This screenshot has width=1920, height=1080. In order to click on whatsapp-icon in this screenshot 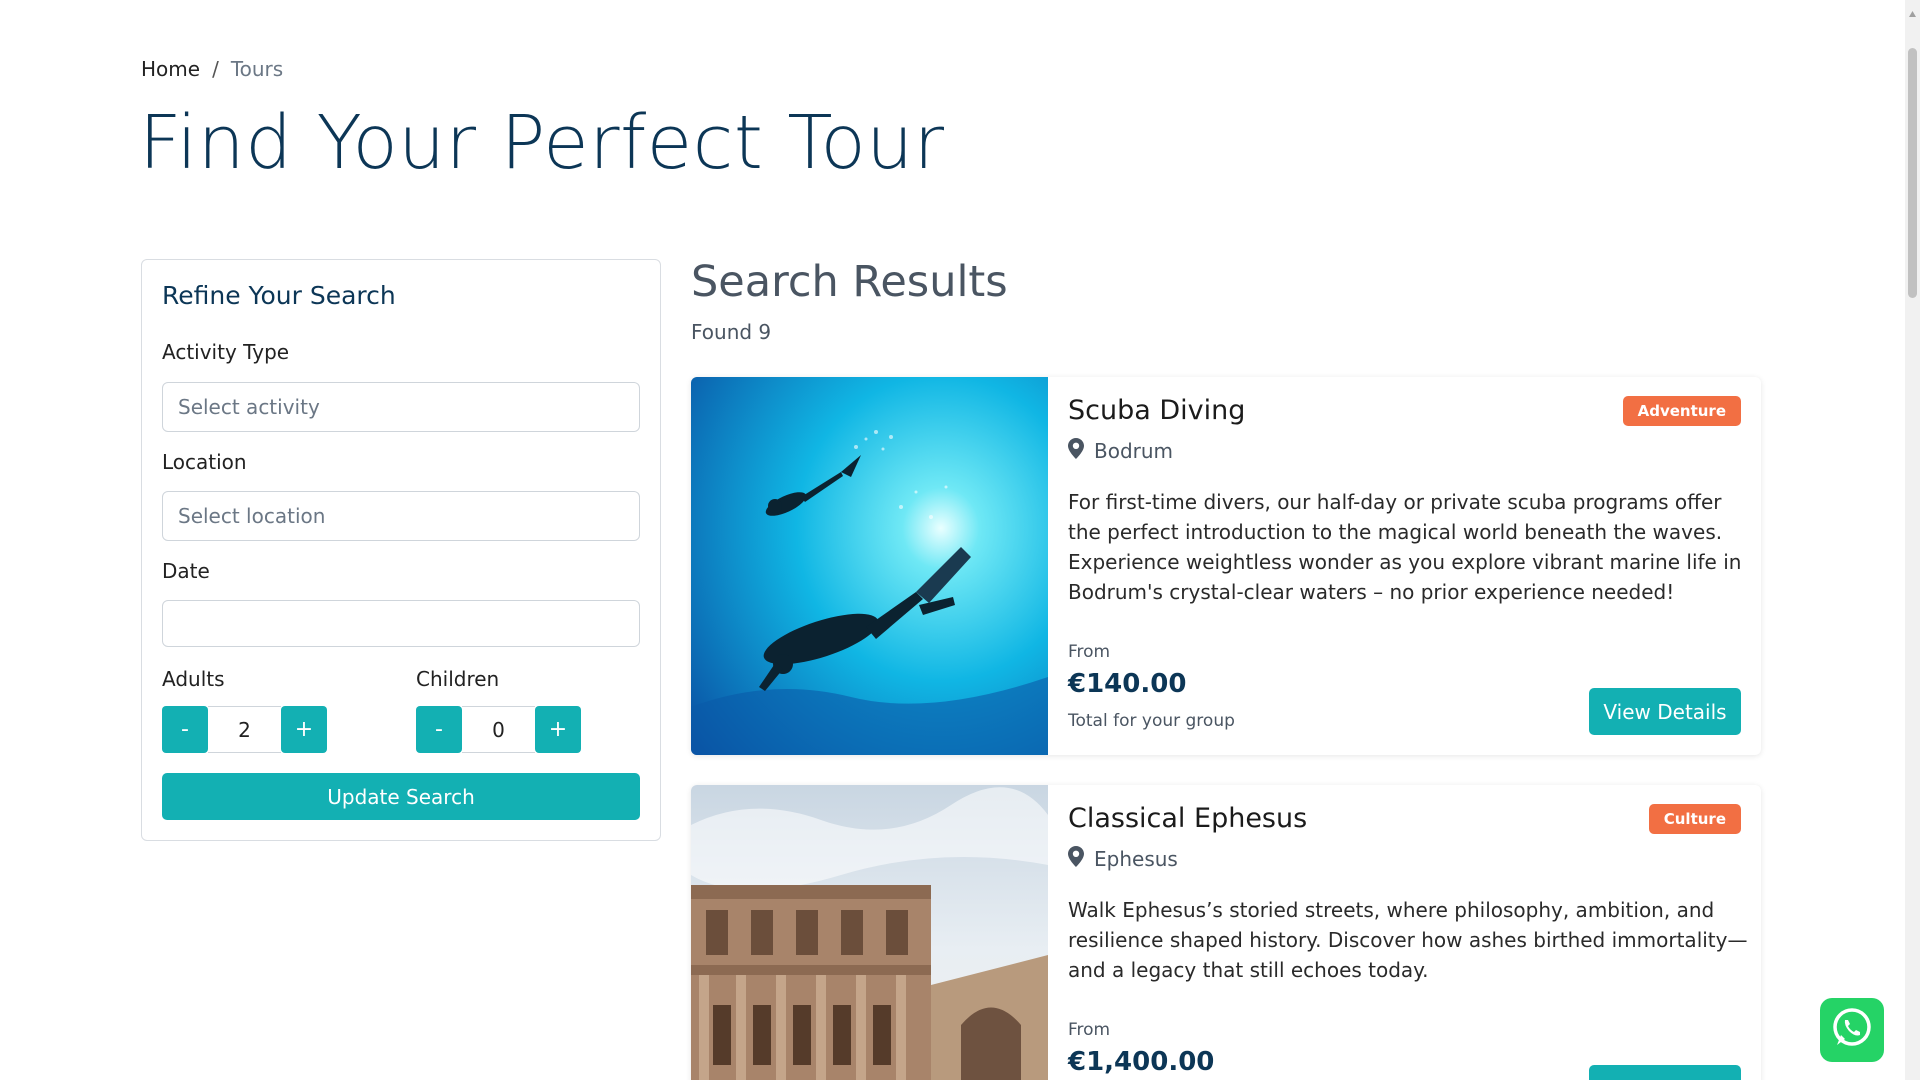, I will do `click(1852, 1030)`.